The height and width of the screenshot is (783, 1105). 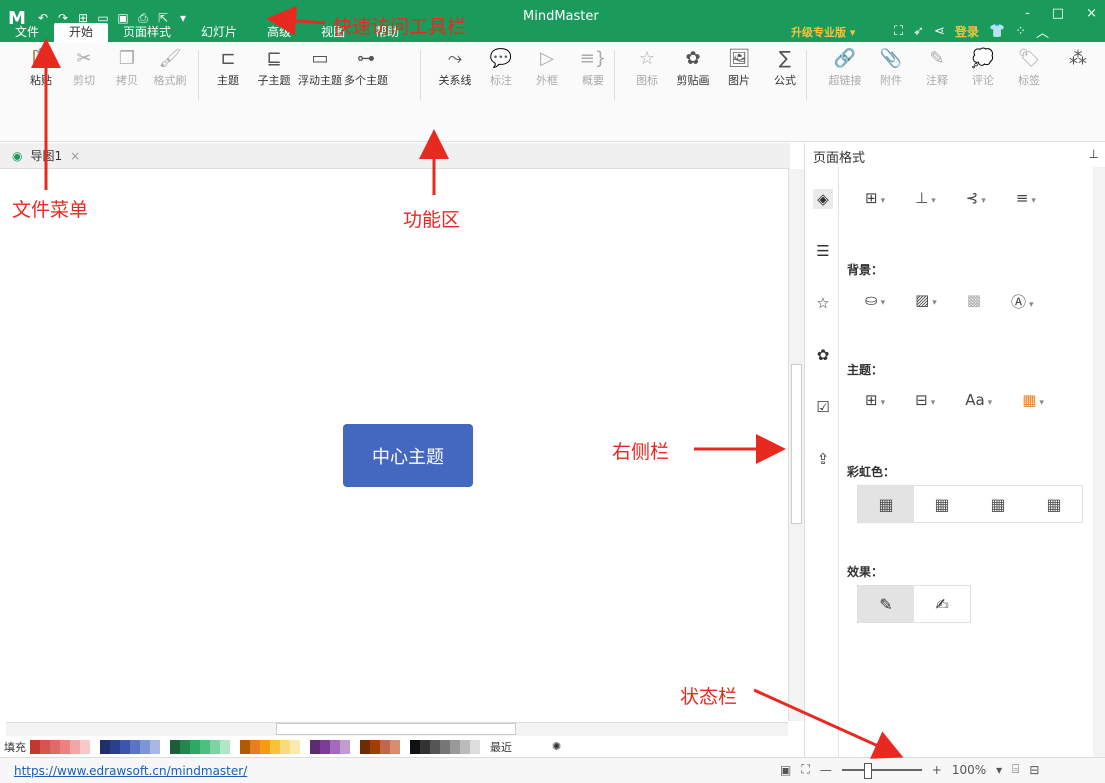 I want to click on right-panel-sidebar: ◈ ☰ ☆ ✿ ☑ ⇪, so click(x=822, y=462).